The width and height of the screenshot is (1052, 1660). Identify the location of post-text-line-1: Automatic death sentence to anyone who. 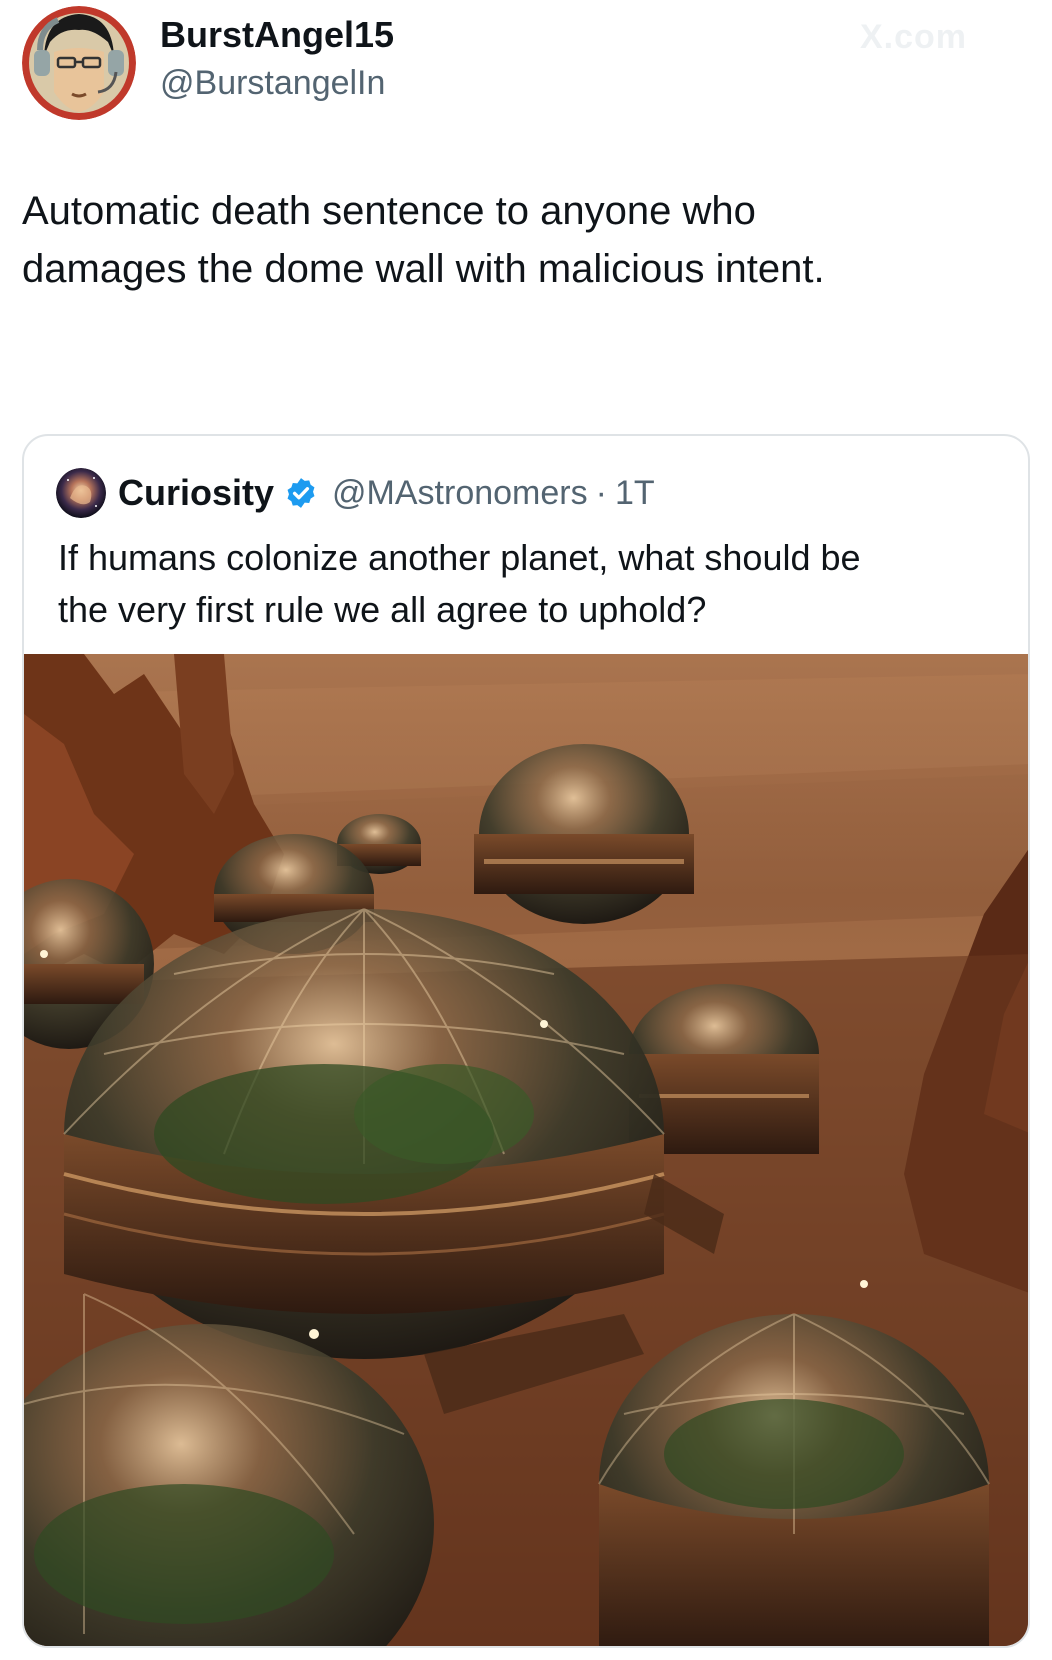
(389, 211).